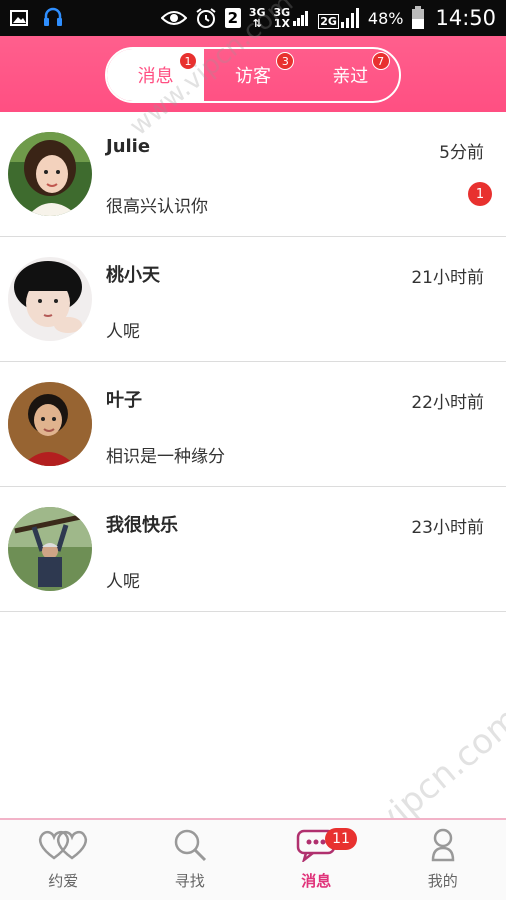 The width and height of the screenshot is (506, 900). I want to click on nav-label-search: 寻找, so click(189, 881).